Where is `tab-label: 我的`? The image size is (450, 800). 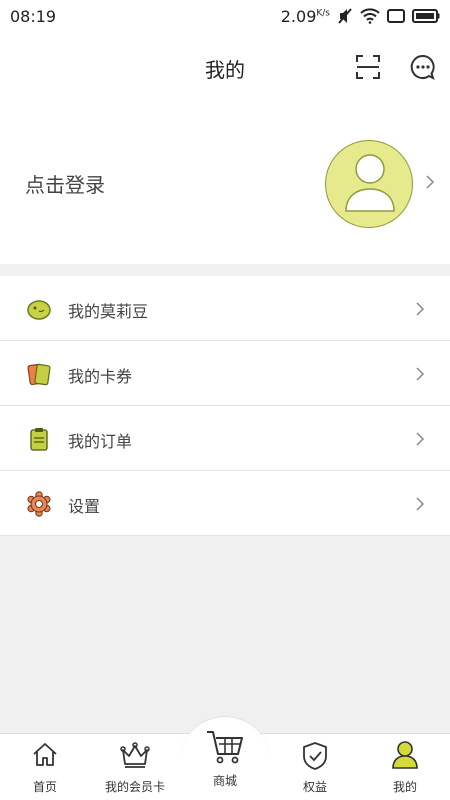 tab-label: 我的 is located at coordinates (404, 787).